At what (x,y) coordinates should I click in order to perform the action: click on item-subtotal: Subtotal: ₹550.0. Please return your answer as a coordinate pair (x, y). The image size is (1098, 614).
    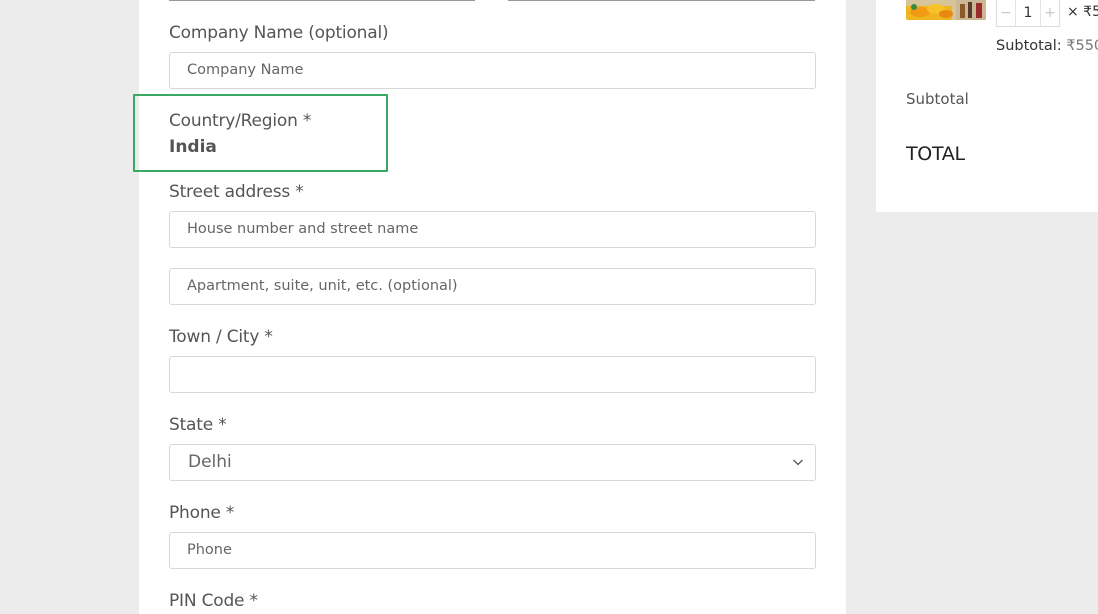
    Looking at the image, I should click on (1047, 46).